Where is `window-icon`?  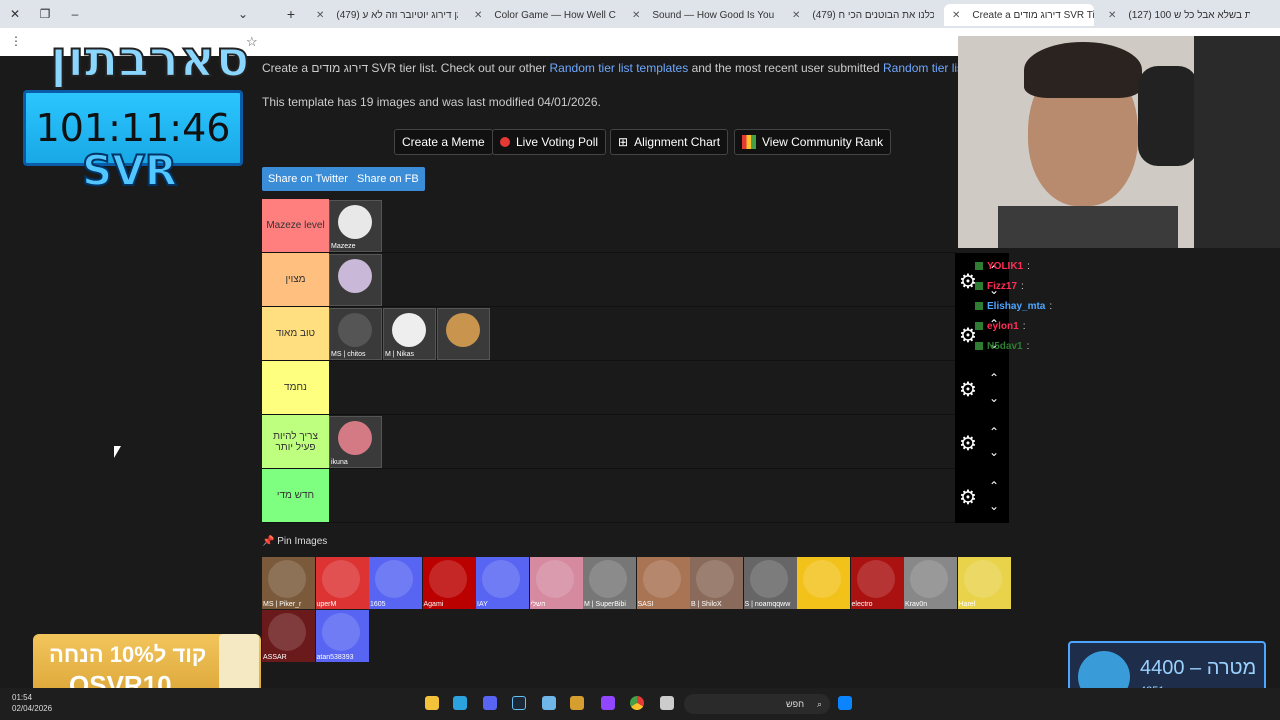
window-icon is located at coordinates (667, 703).